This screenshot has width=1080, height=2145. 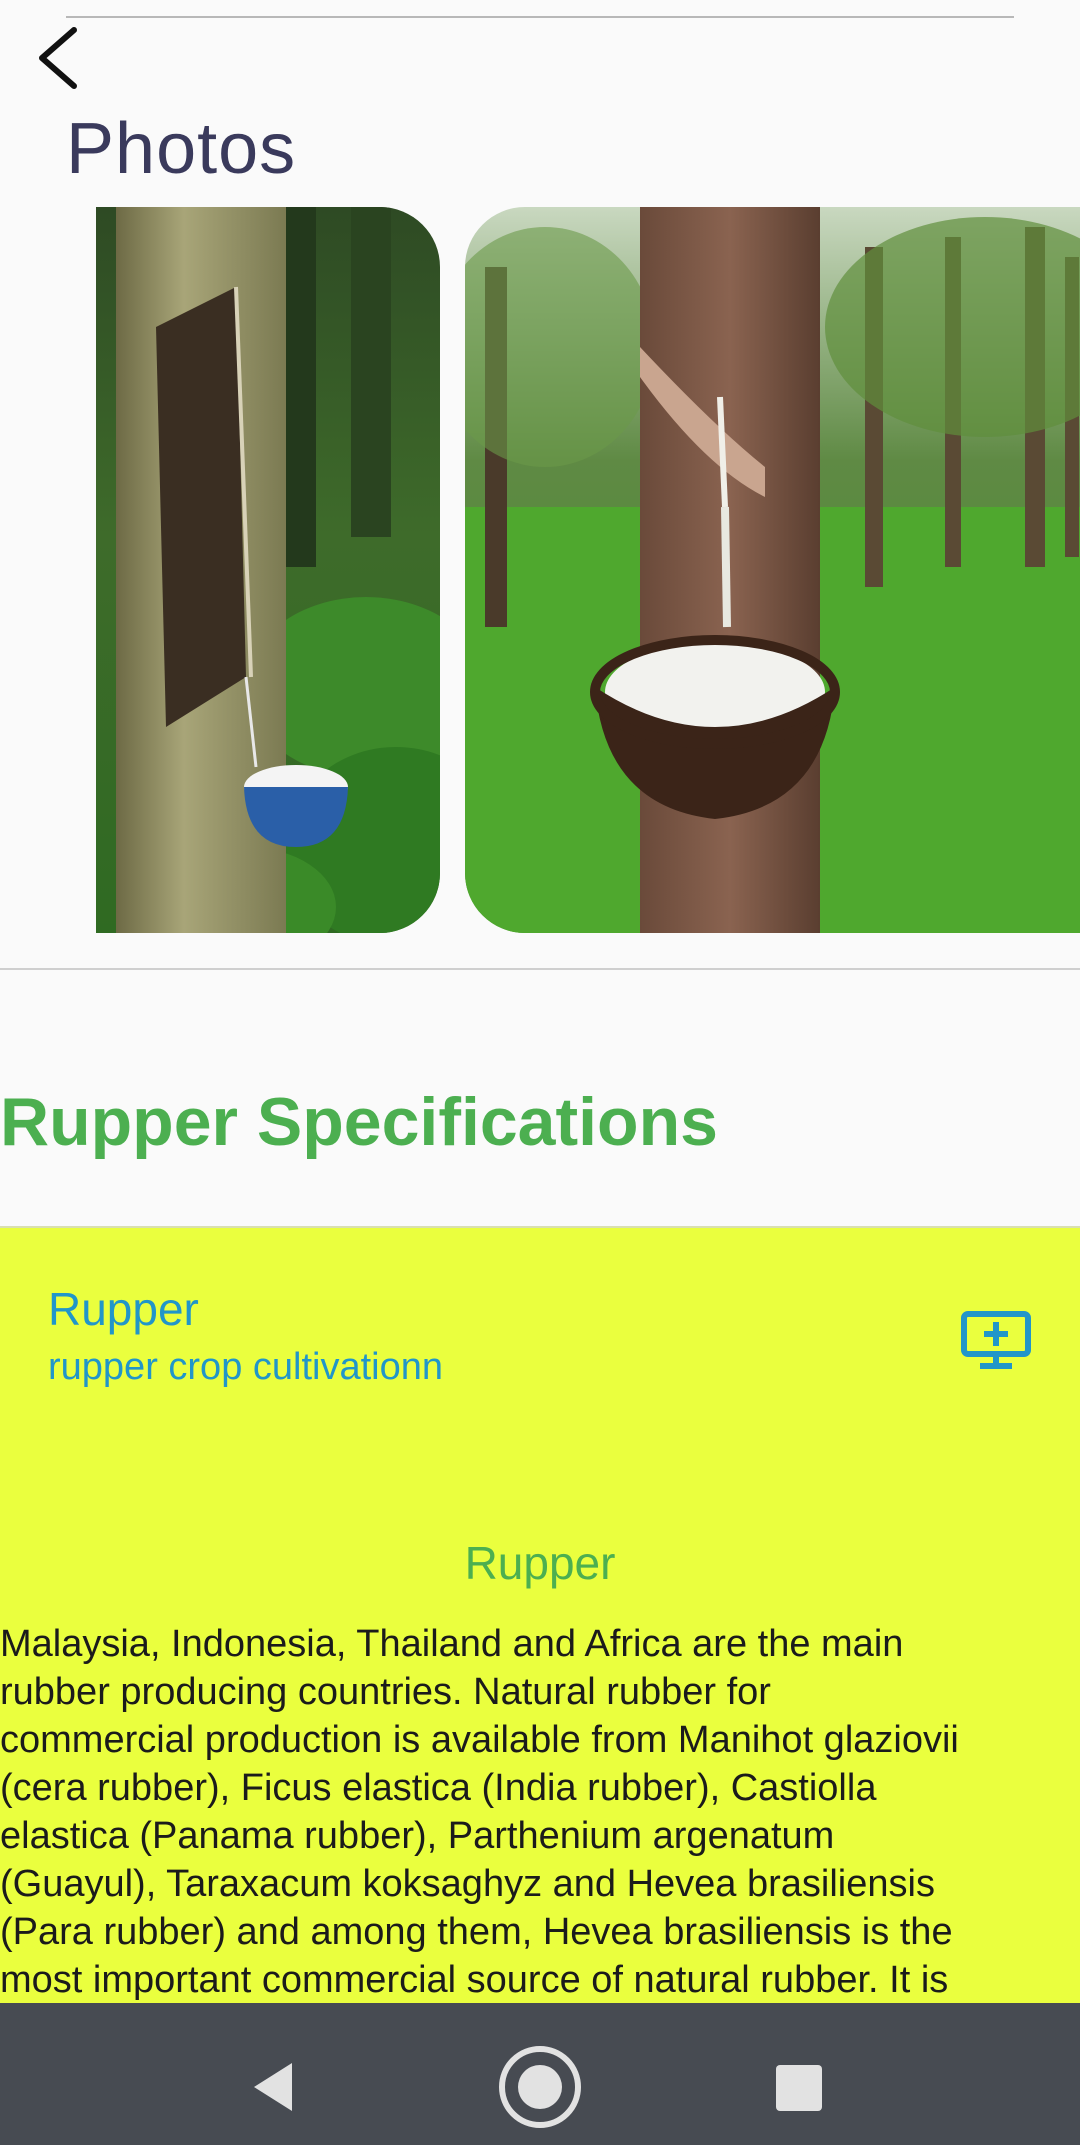 I want to click on add-to-screen-button, so click(x=996, y=1340).